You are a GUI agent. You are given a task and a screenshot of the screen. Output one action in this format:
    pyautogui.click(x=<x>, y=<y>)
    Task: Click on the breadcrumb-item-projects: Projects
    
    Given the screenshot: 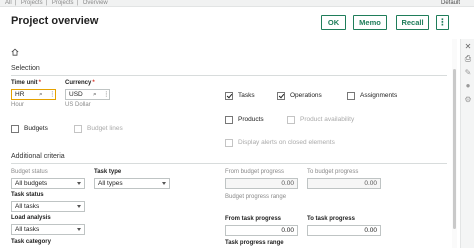 What is the action you would take?
    pyautogui.click(x=32, y=3)
    